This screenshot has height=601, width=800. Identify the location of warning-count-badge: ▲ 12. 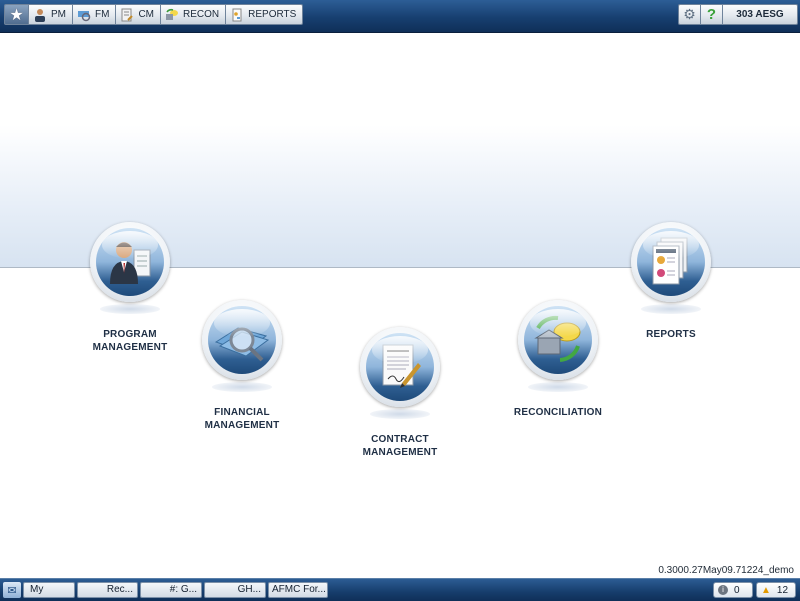
(776, 590).